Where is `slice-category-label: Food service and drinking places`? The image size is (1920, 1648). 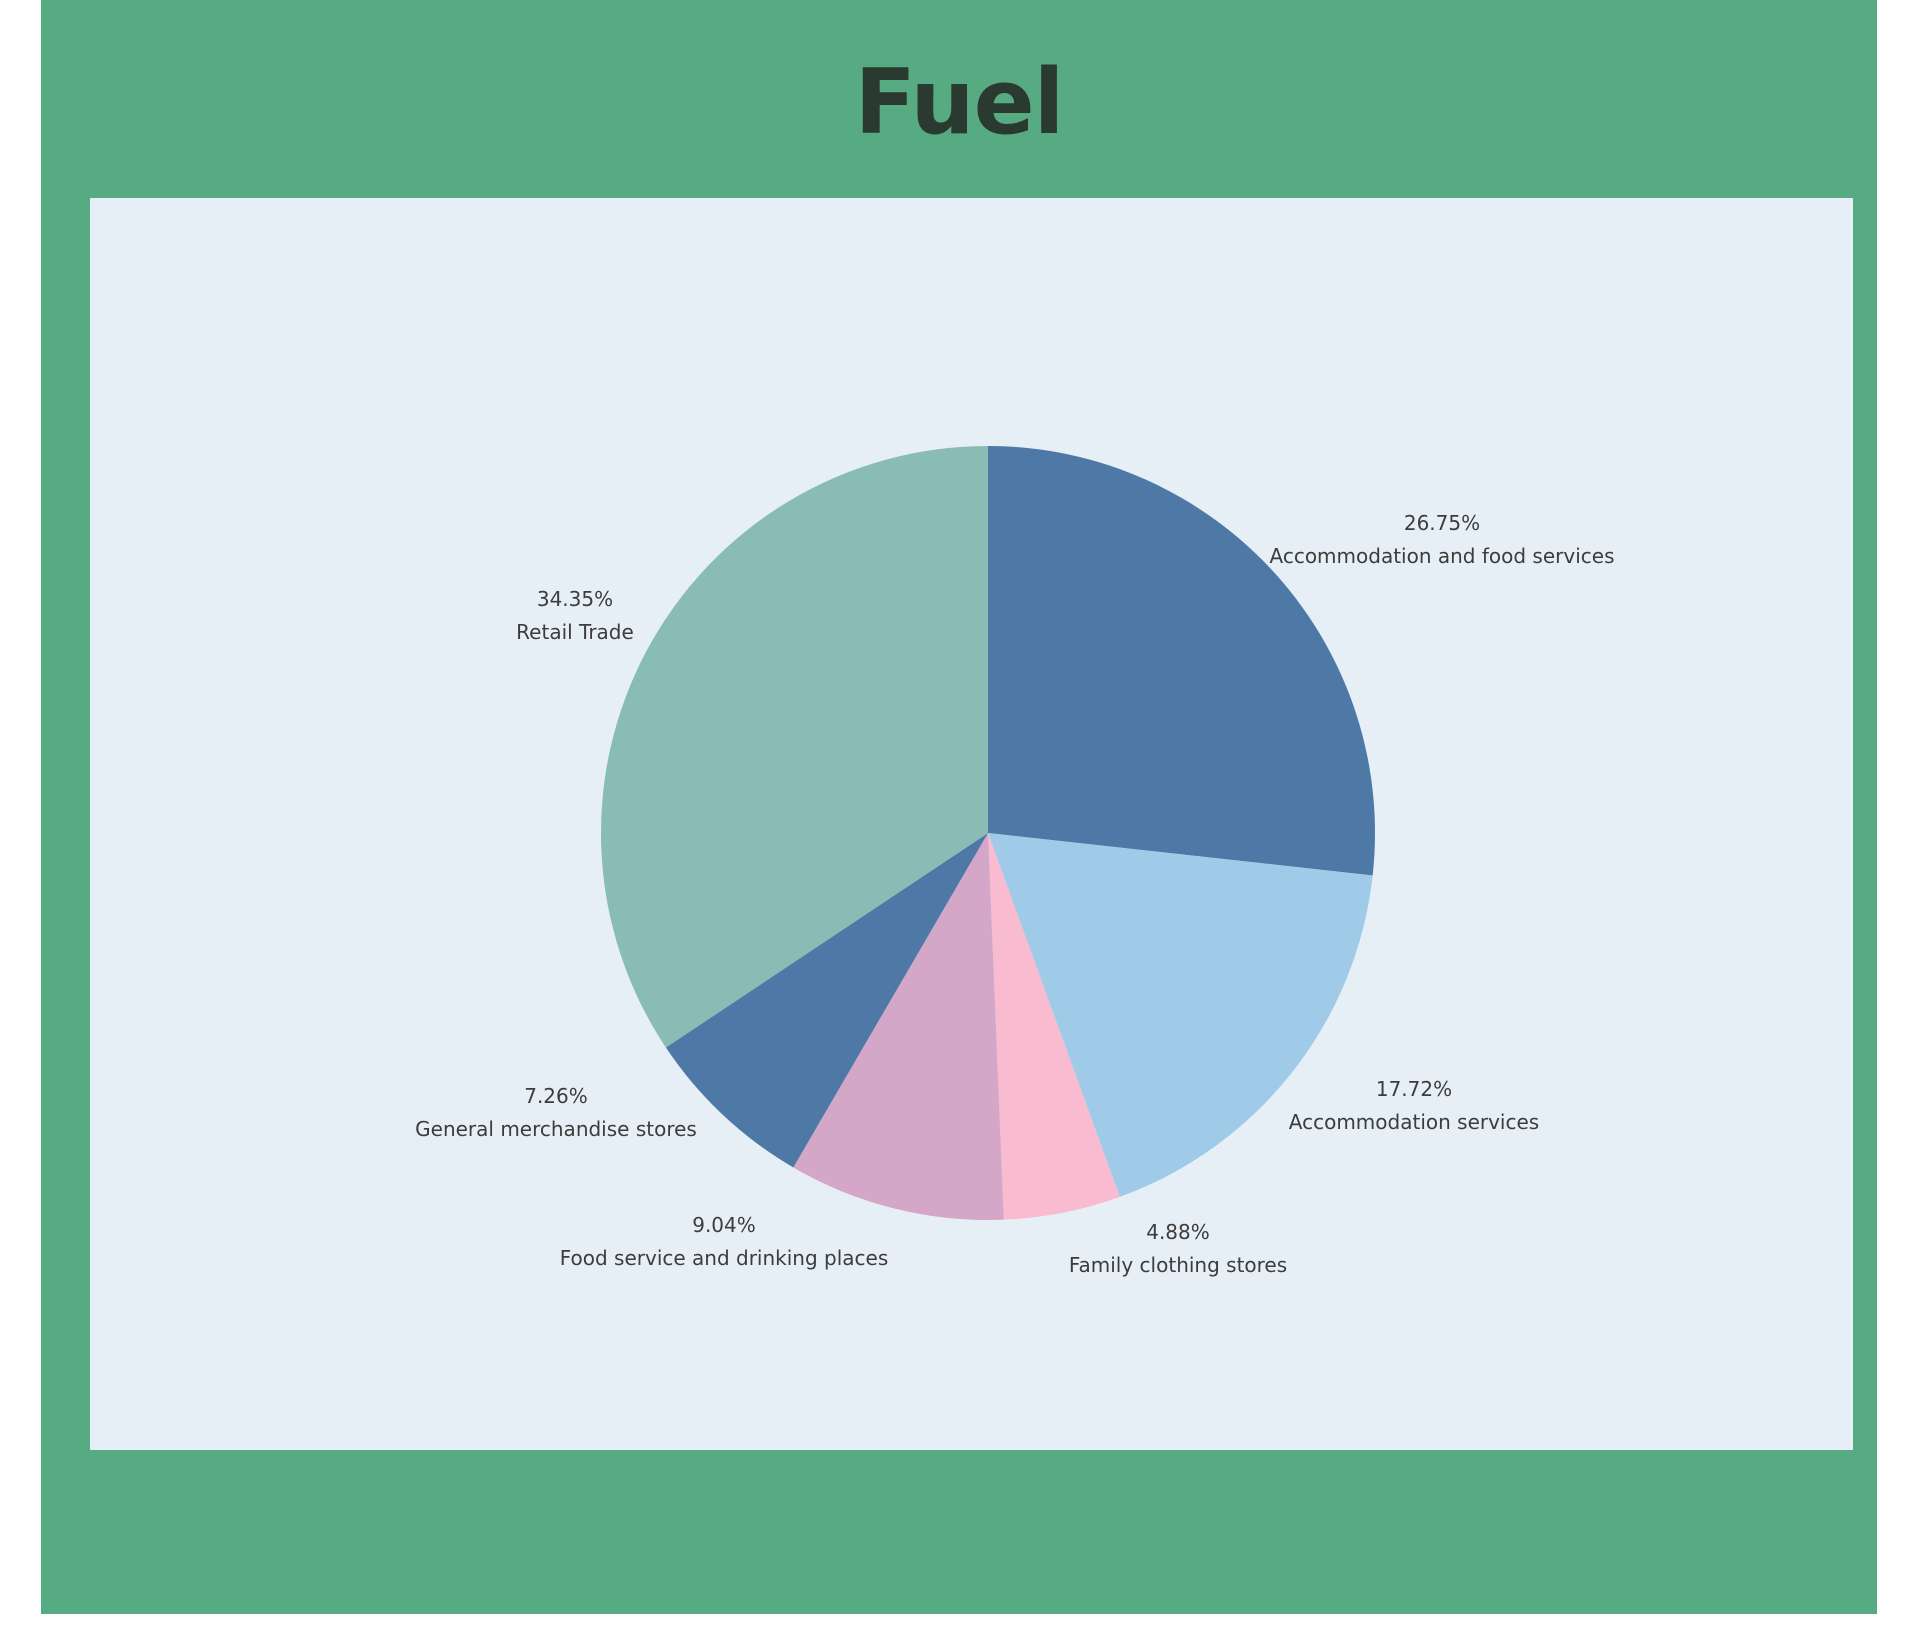
slice-category-label: Food service and drinking places is located at coordinates (724, 1258).